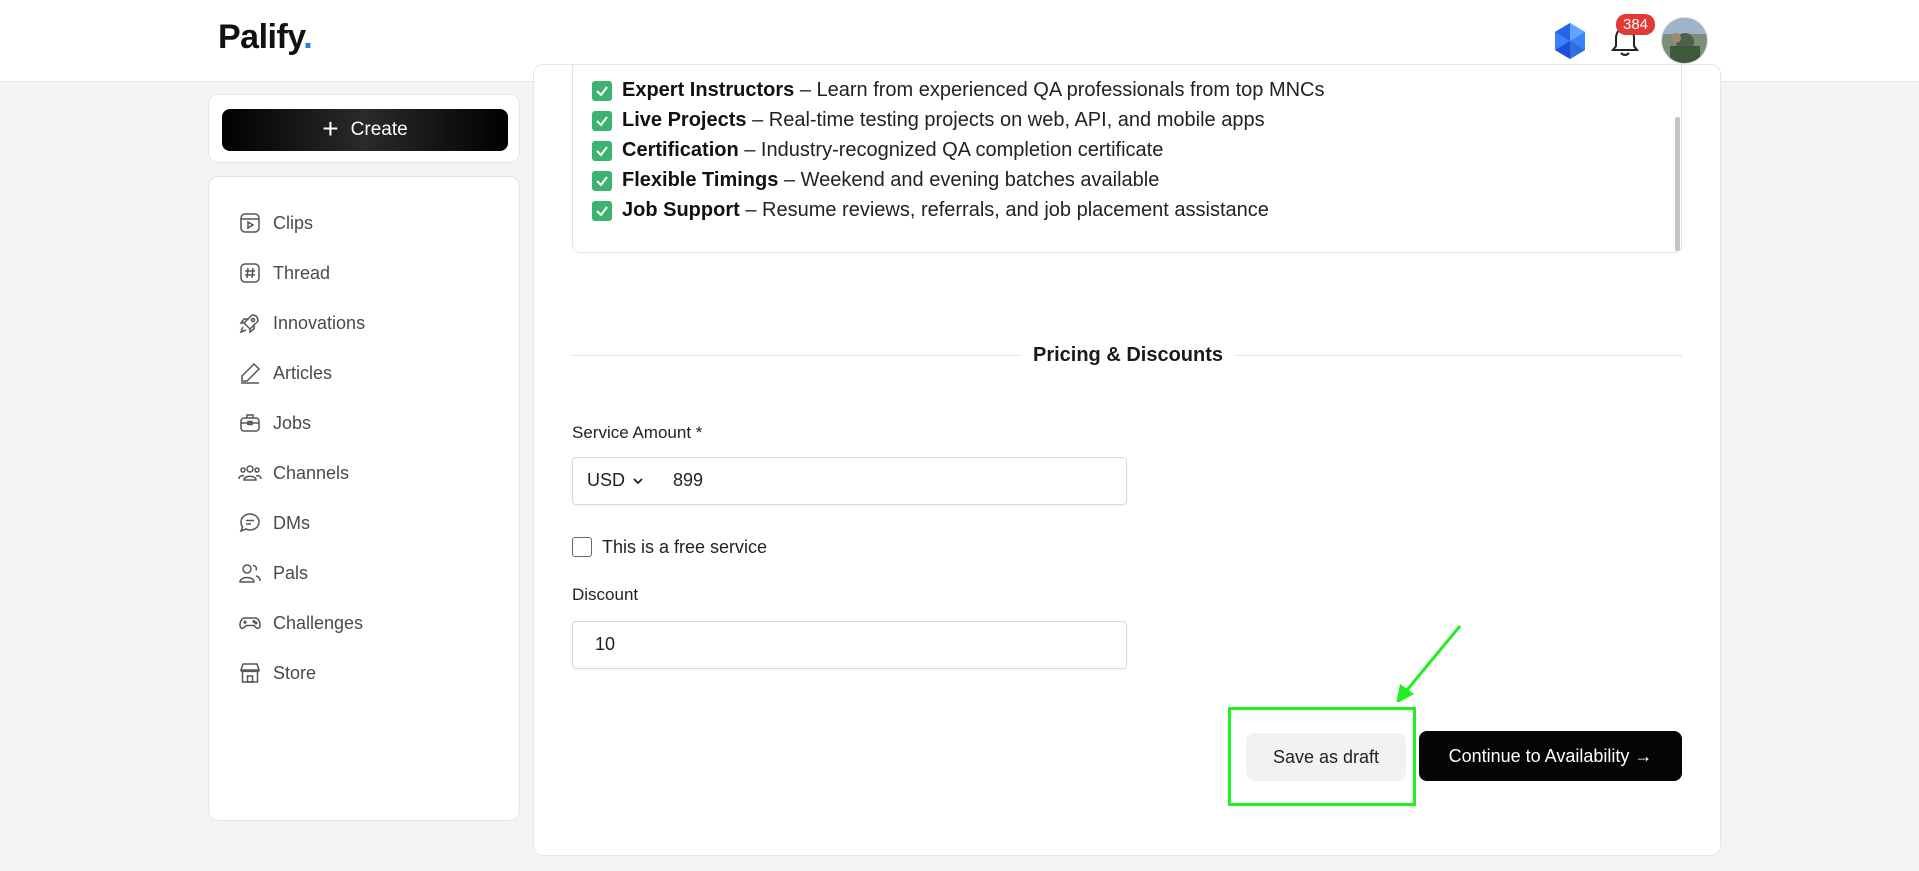  What do you see at coordinates (605, 644) in the screenshot?
I see `discount-input: 10` at bounding box center [605, 644].